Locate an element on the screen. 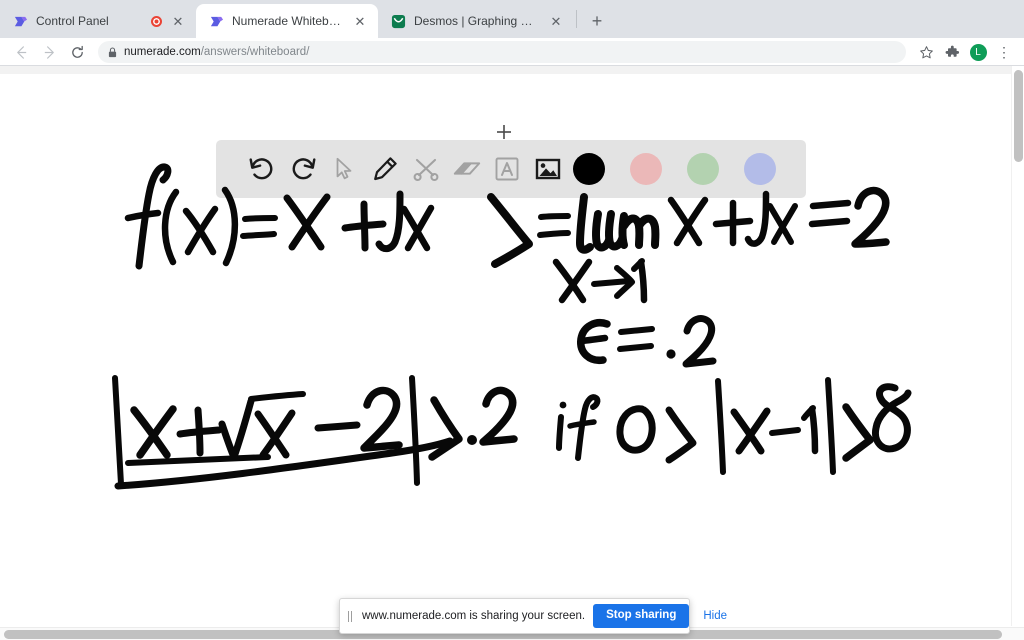 The width and height of the screenshot is (1024, 640). color-swatch-black is located at coordinates (589, 169).